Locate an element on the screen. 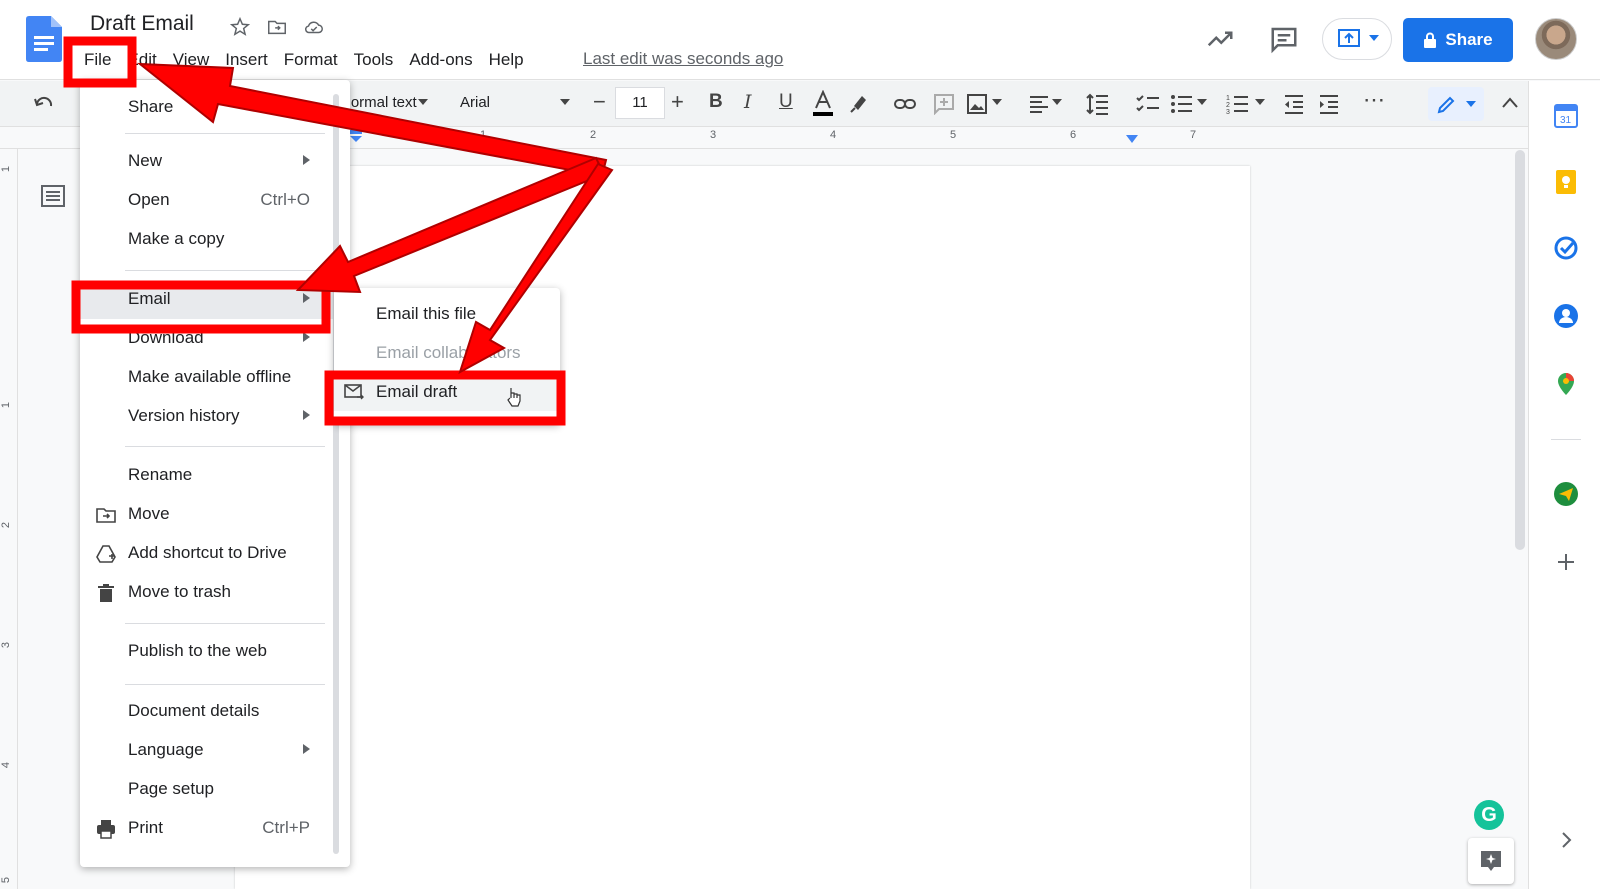  file-menu-open: Open Ctrl+O is located at coordinates (215, 201).